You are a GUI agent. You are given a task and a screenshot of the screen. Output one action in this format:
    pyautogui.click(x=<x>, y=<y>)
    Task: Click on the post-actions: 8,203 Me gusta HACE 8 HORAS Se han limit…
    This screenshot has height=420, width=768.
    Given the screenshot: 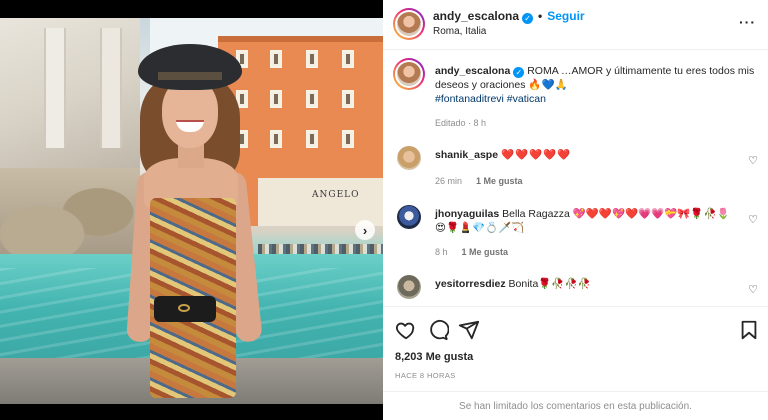 What is the action you would take?
    pyautogui.click(x=575, y=363)
    